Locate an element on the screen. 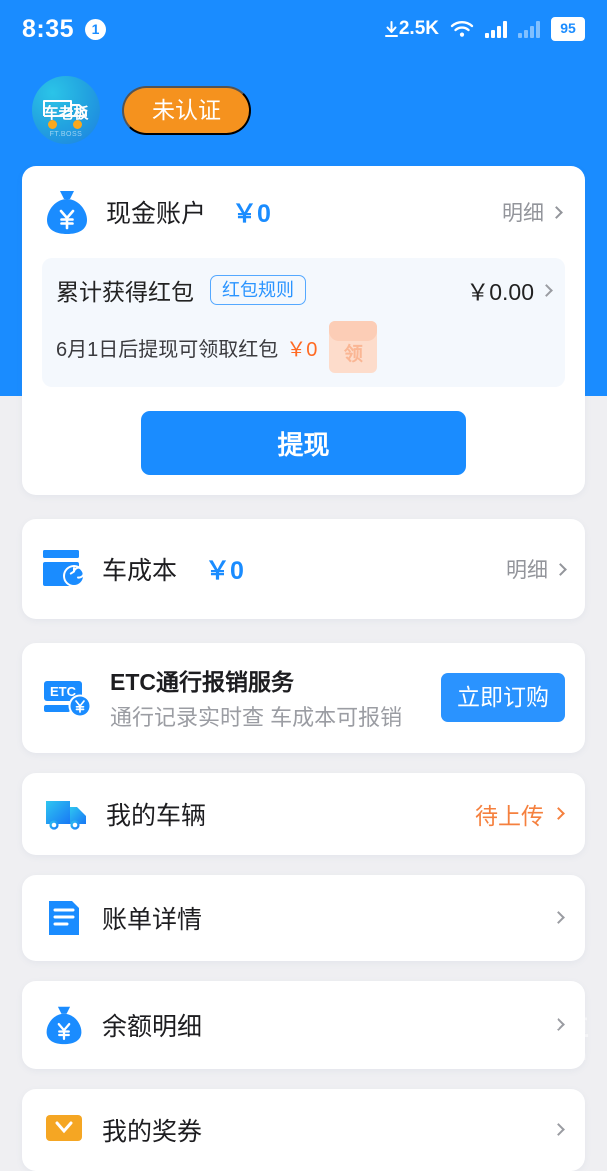 This screenshot has height=1171, width=607. network-speed-indicator: 2.5K is located at coordinates (411, 29).